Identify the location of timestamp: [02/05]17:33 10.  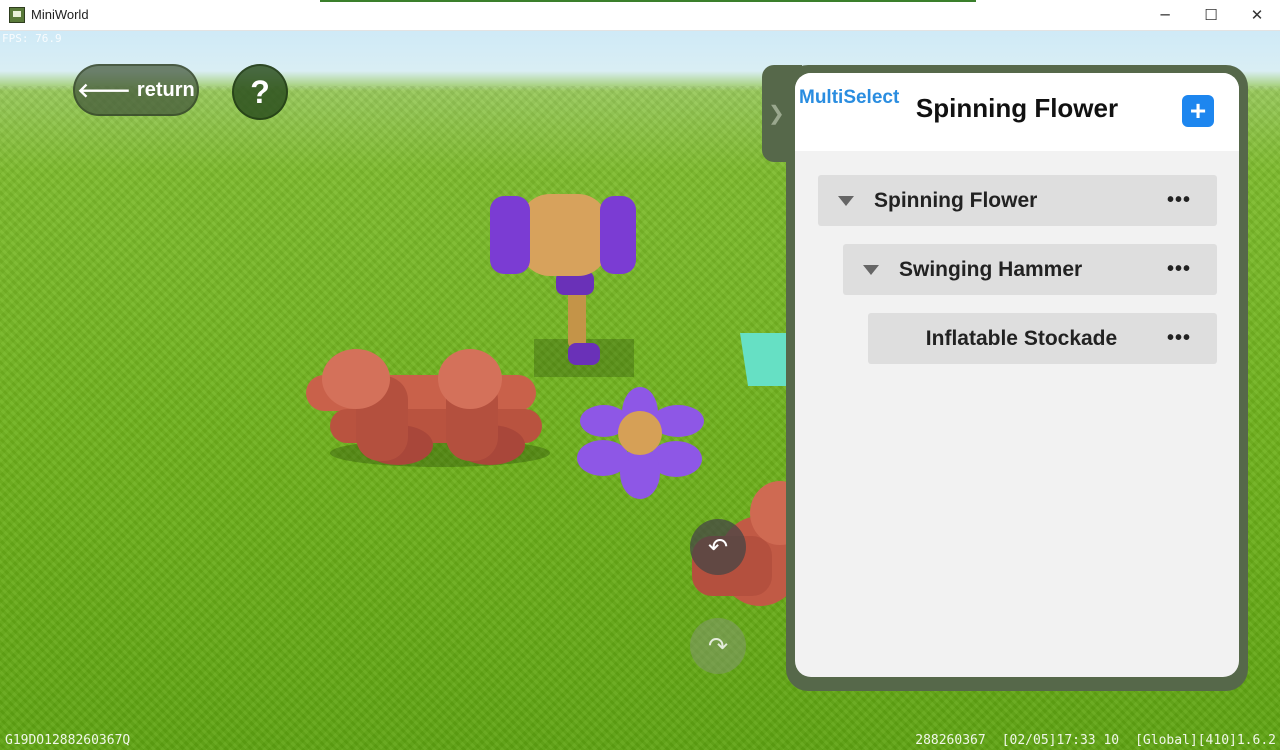
(1060, 740).